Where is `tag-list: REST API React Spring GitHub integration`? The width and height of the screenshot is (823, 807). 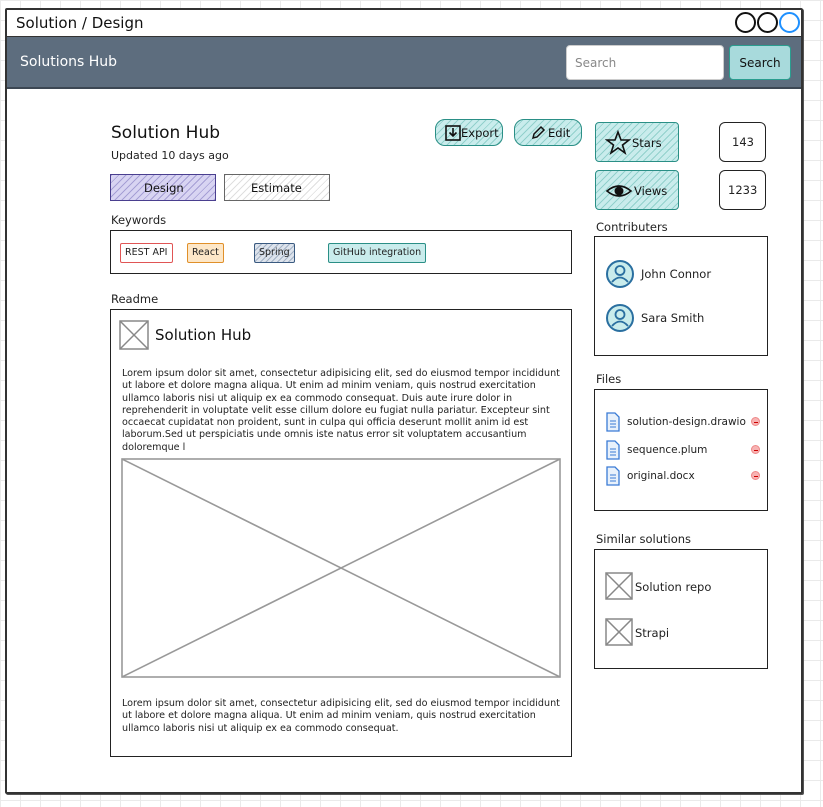 tag-list: REST API React Spring GitHub integration is located at coordinates (340, 254).